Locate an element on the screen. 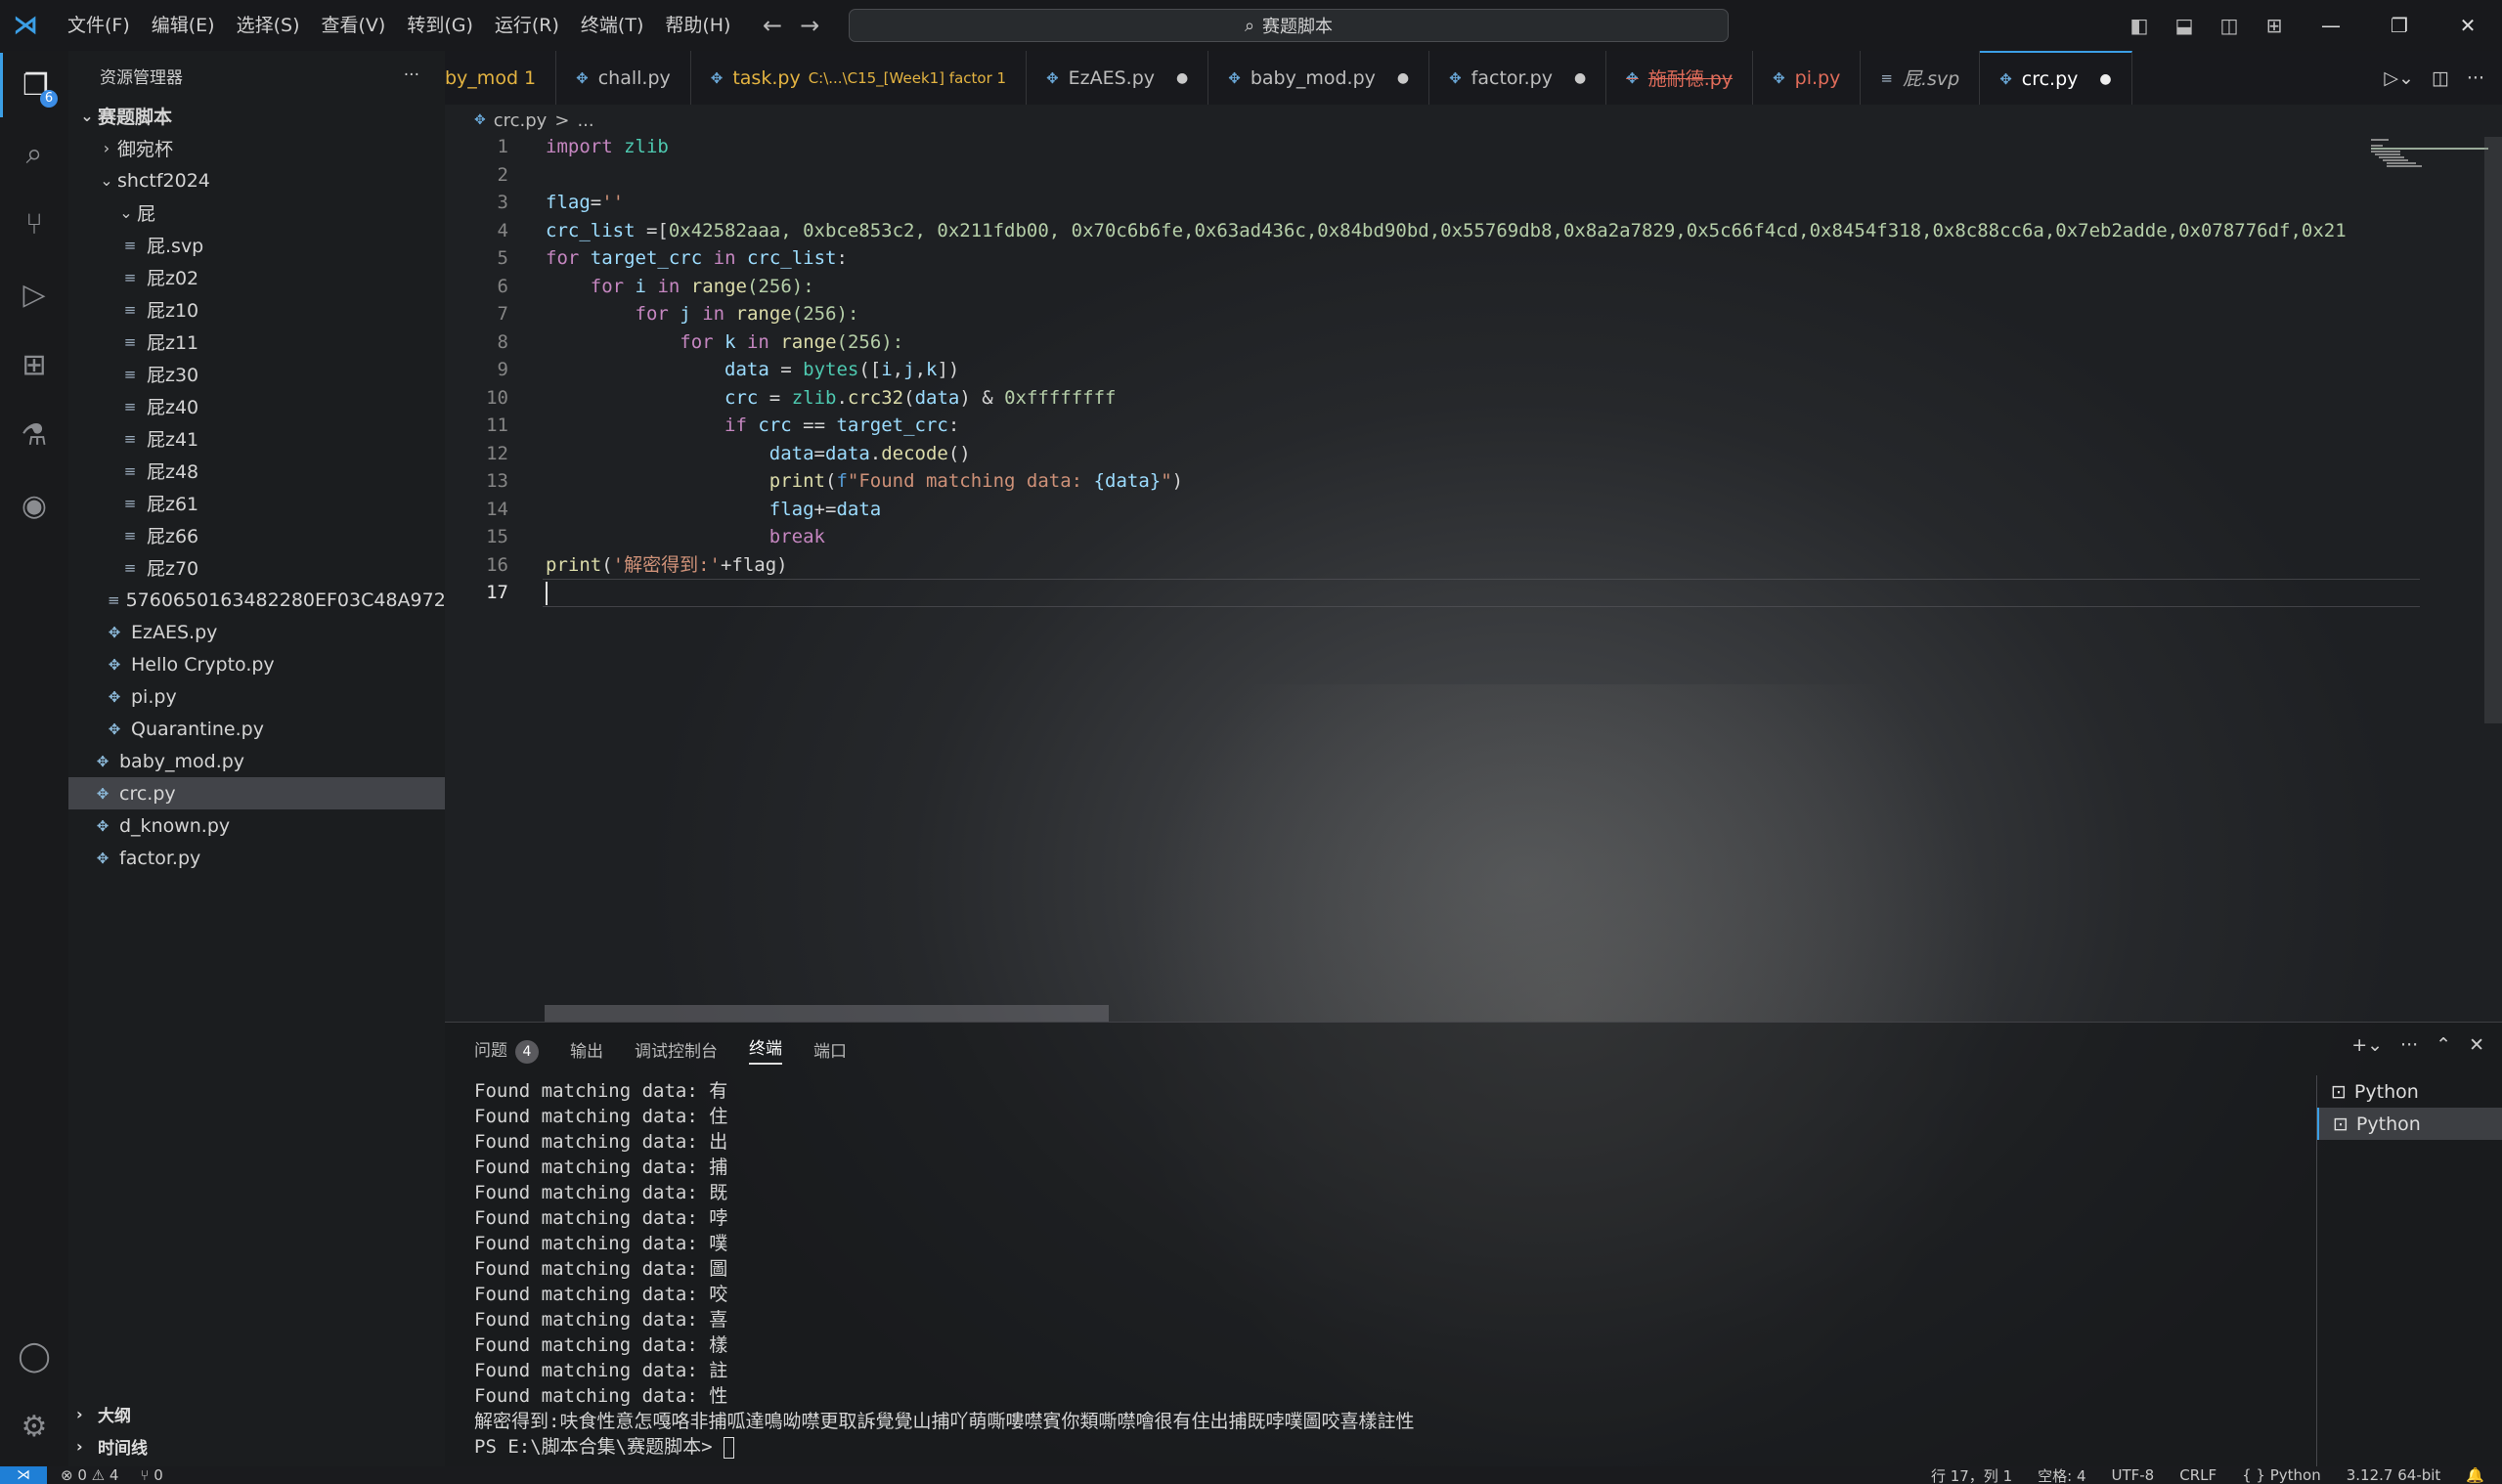 The width and height of the screenshot is (2502, 1484). new-terminal-icon: +⌄ is located at coordinates (2367, 1045).